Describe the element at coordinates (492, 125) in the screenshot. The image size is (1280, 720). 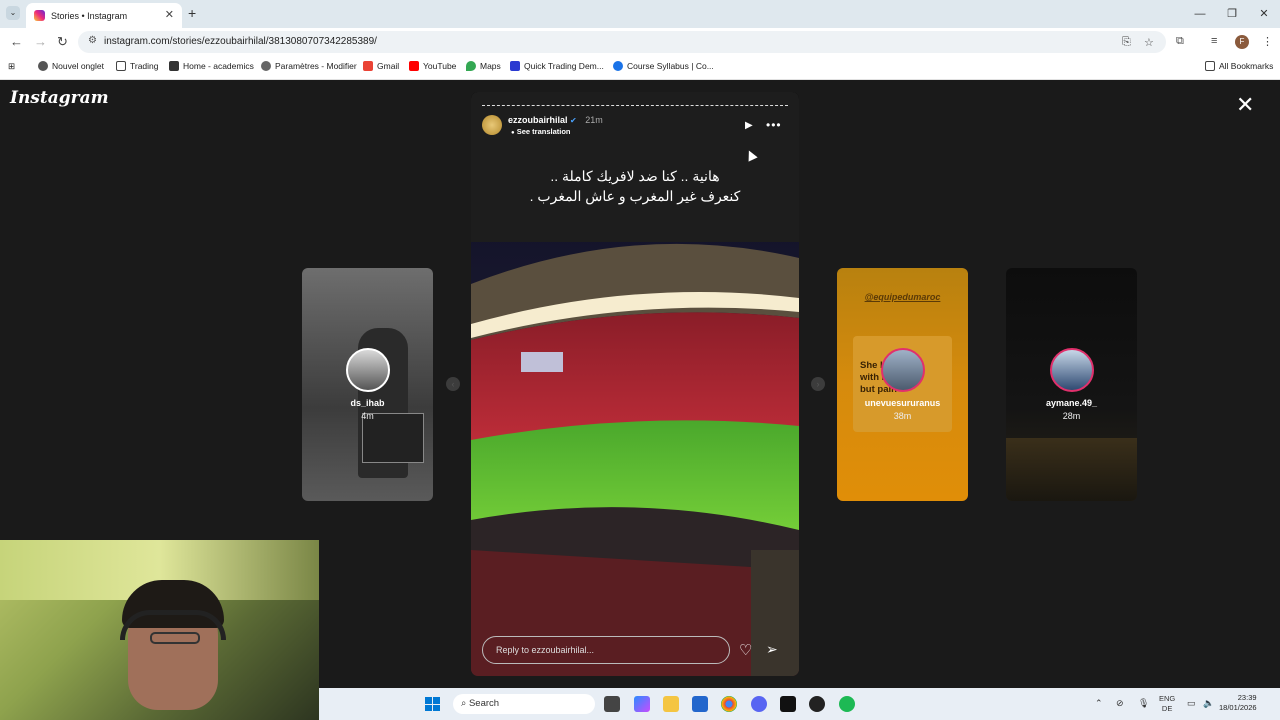
I see `story-avatar` at that location.